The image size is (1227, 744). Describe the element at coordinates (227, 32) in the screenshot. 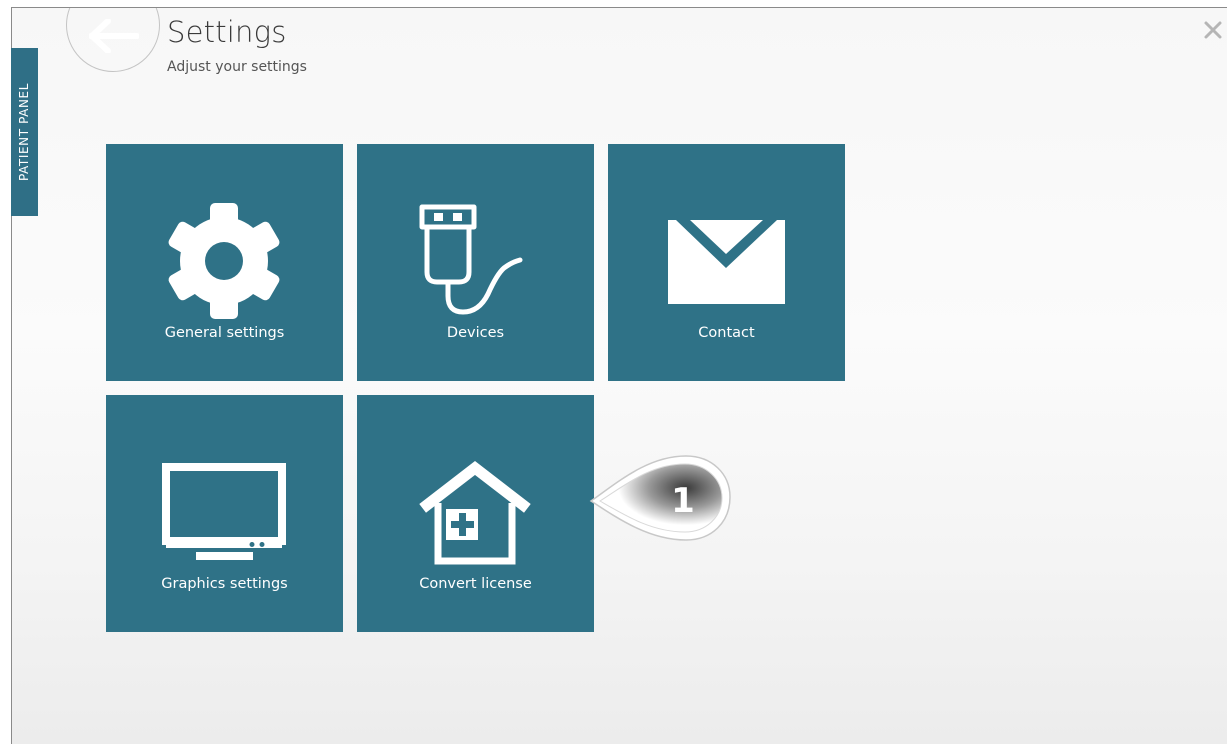

I see `page-title: Settings` at that location.